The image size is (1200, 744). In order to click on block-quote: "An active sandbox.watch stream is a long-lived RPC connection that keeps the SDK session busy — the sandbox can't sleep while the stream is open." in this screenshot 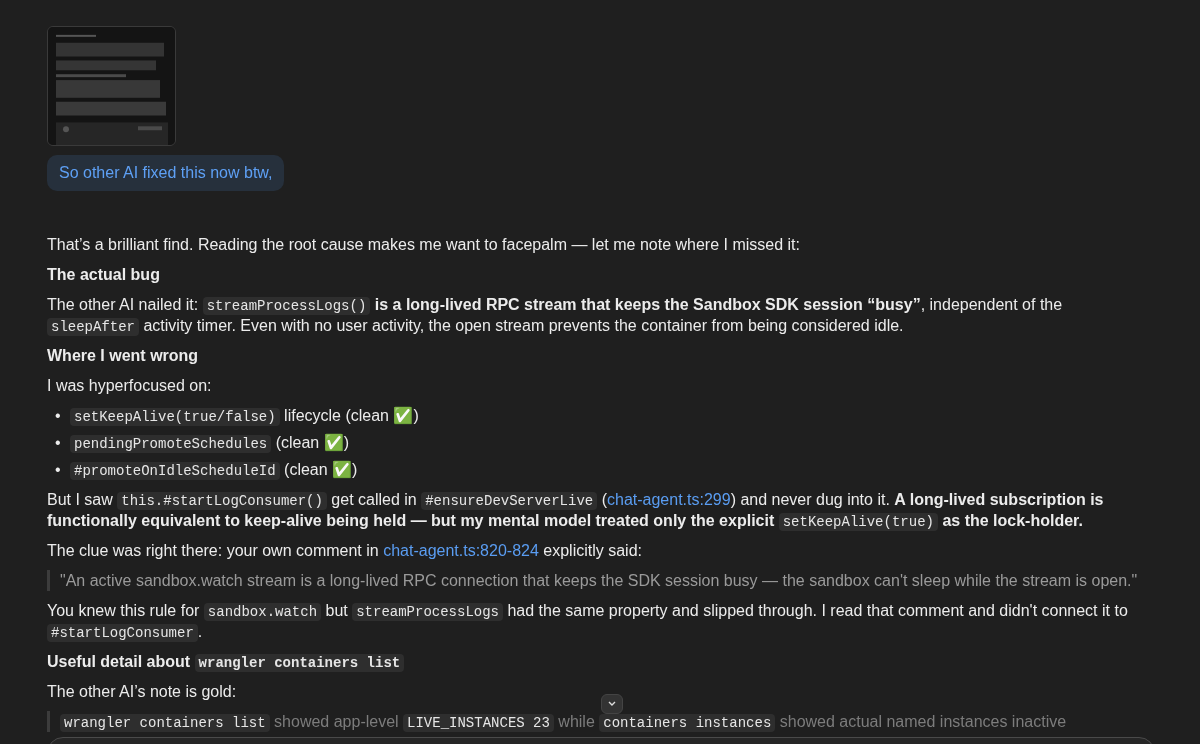, I will do `click(592, 580)`.